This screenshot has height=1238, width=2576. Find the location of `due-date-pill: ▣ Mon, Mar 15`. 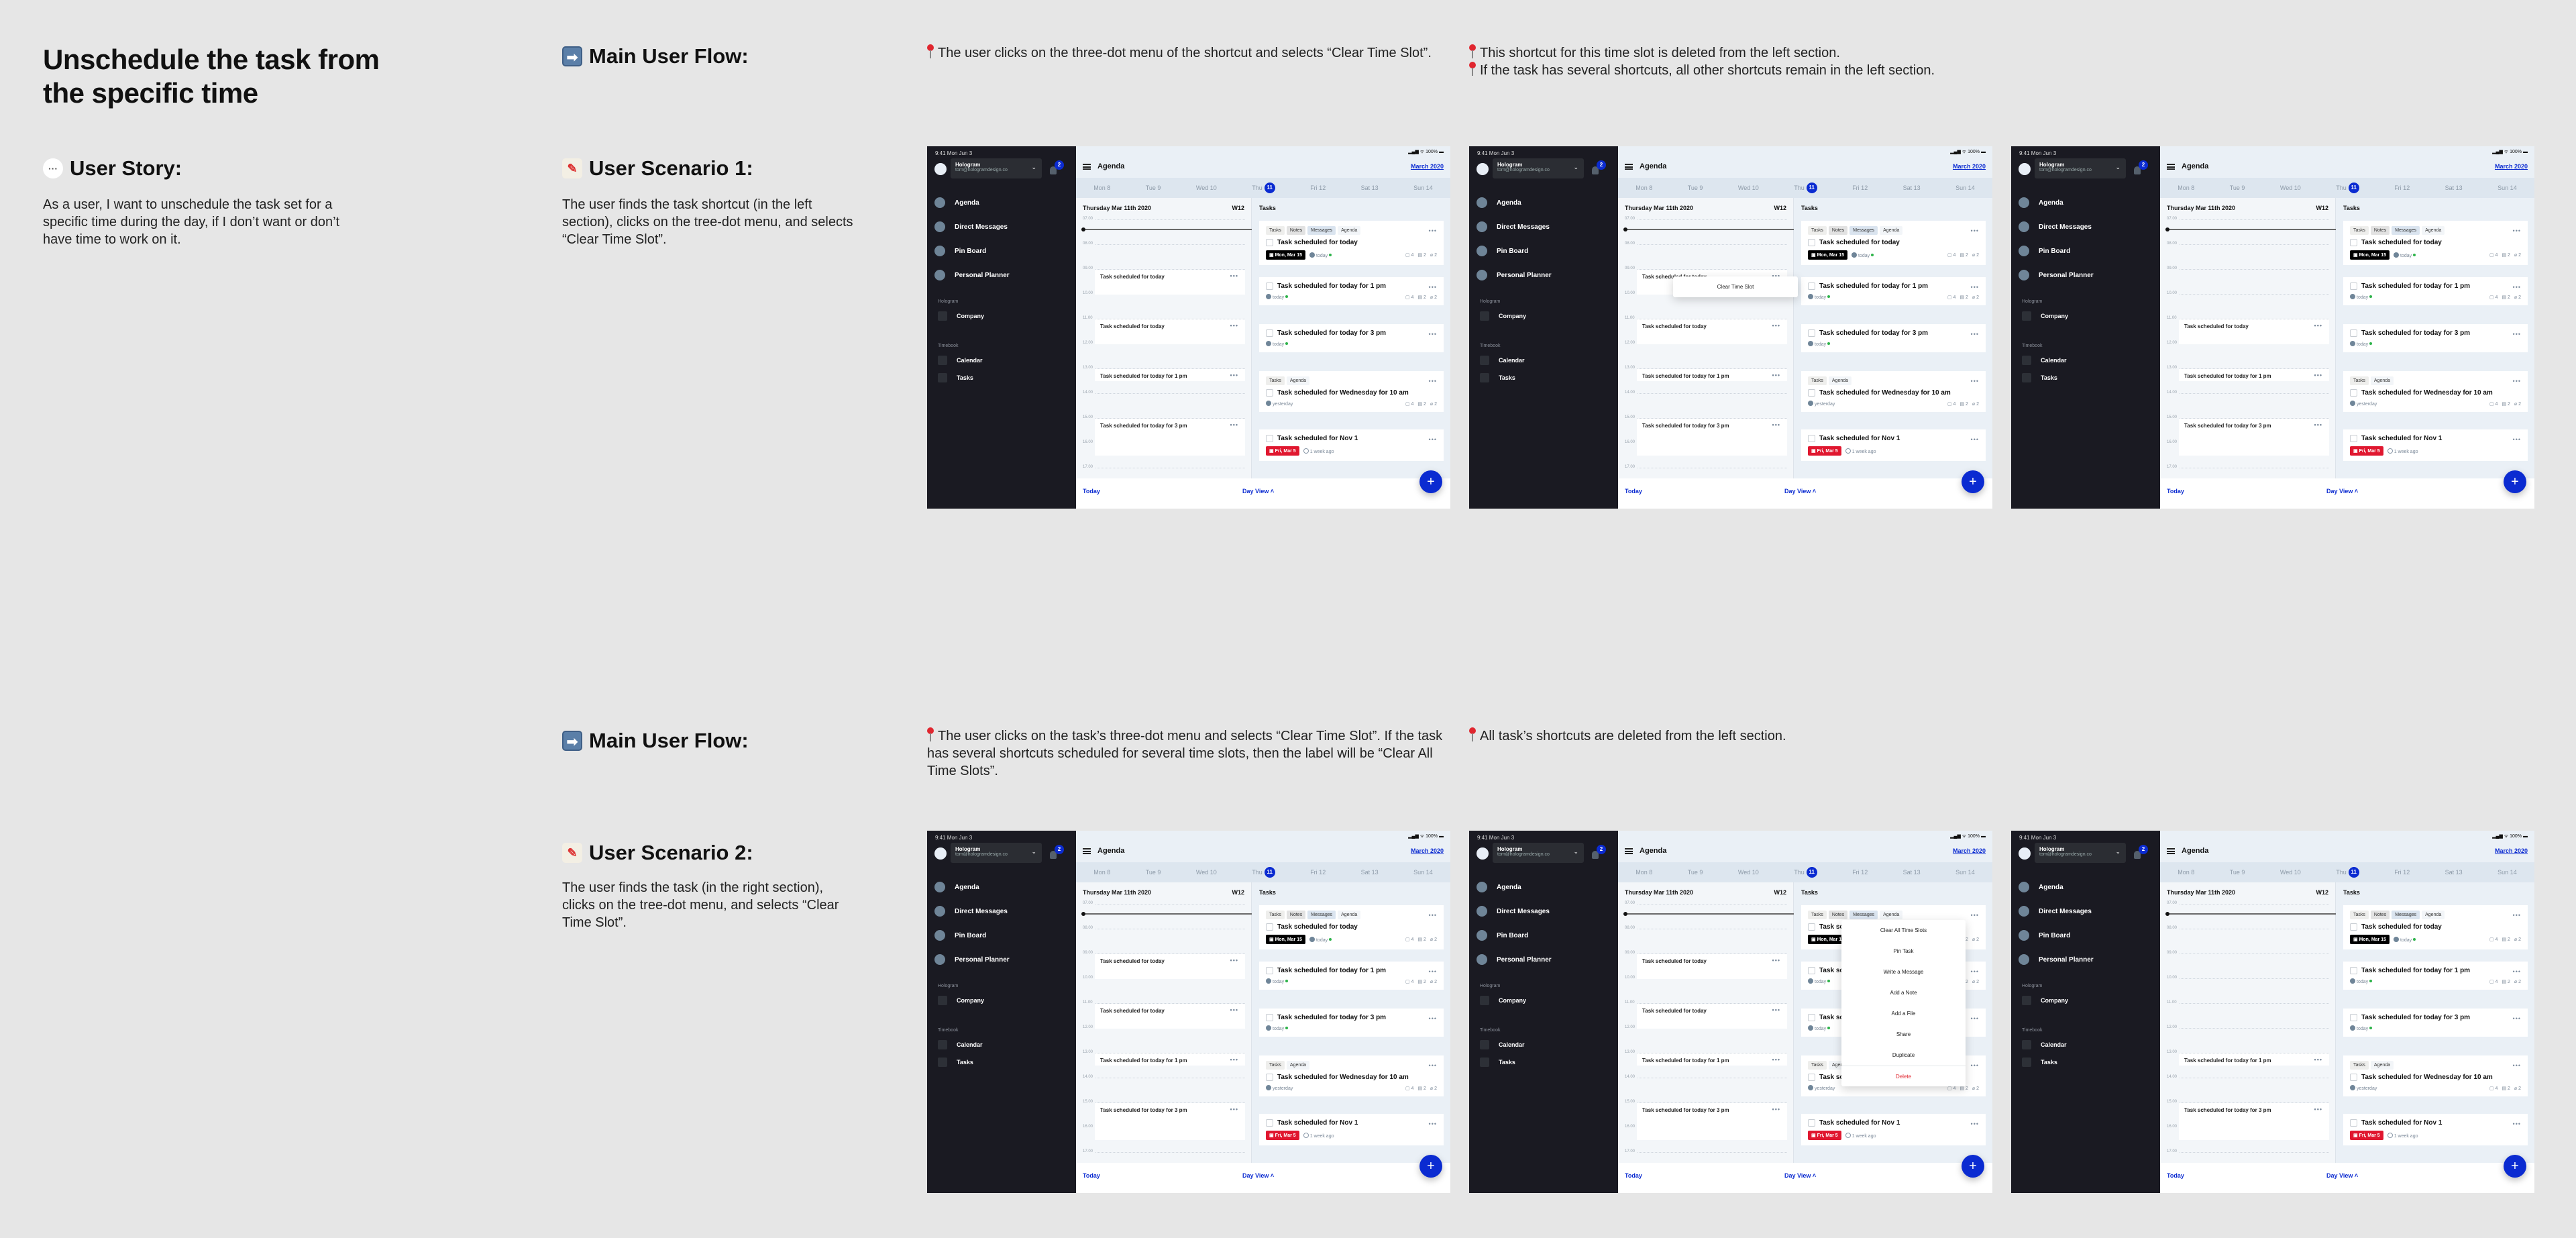

due-date-pill: ▣ Mon, Mar 15 is located at coordinates (2370, 940).